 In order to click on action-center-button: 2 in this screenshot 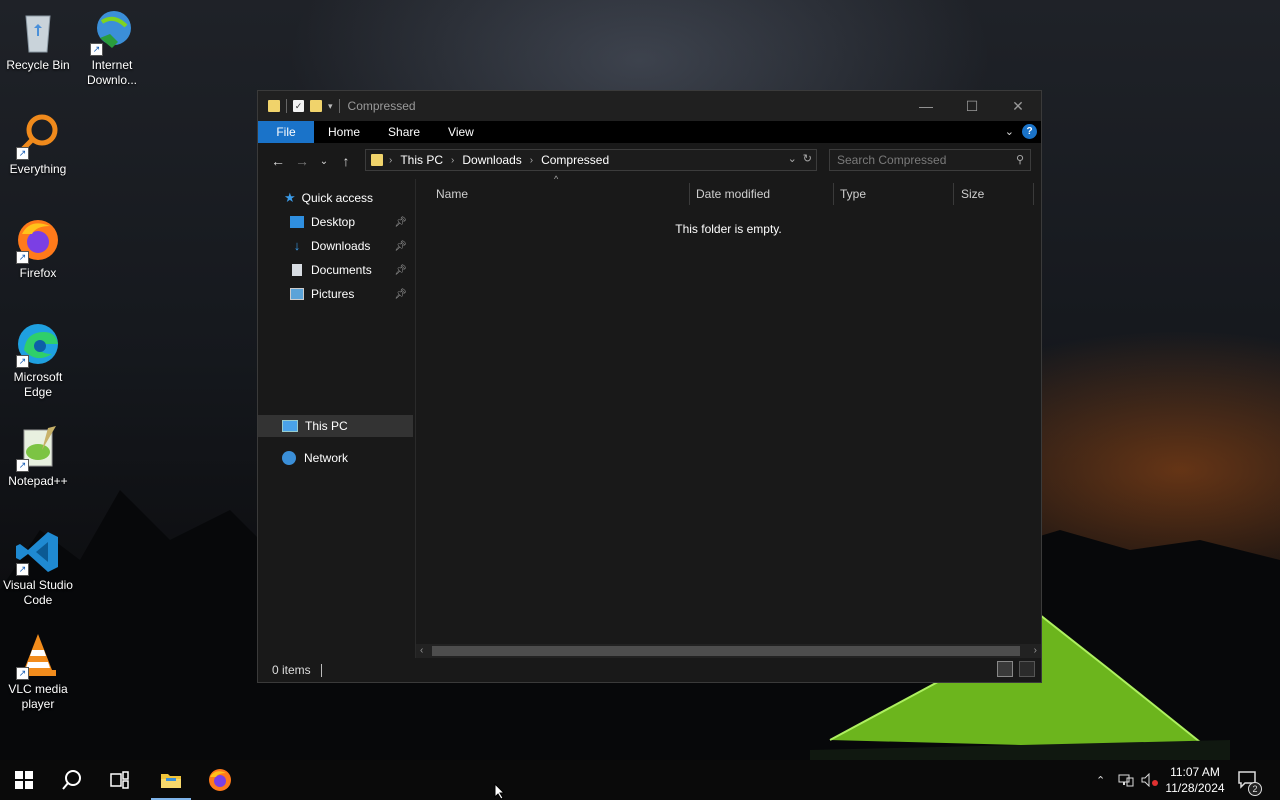, I will do `click(1250, 780)`.